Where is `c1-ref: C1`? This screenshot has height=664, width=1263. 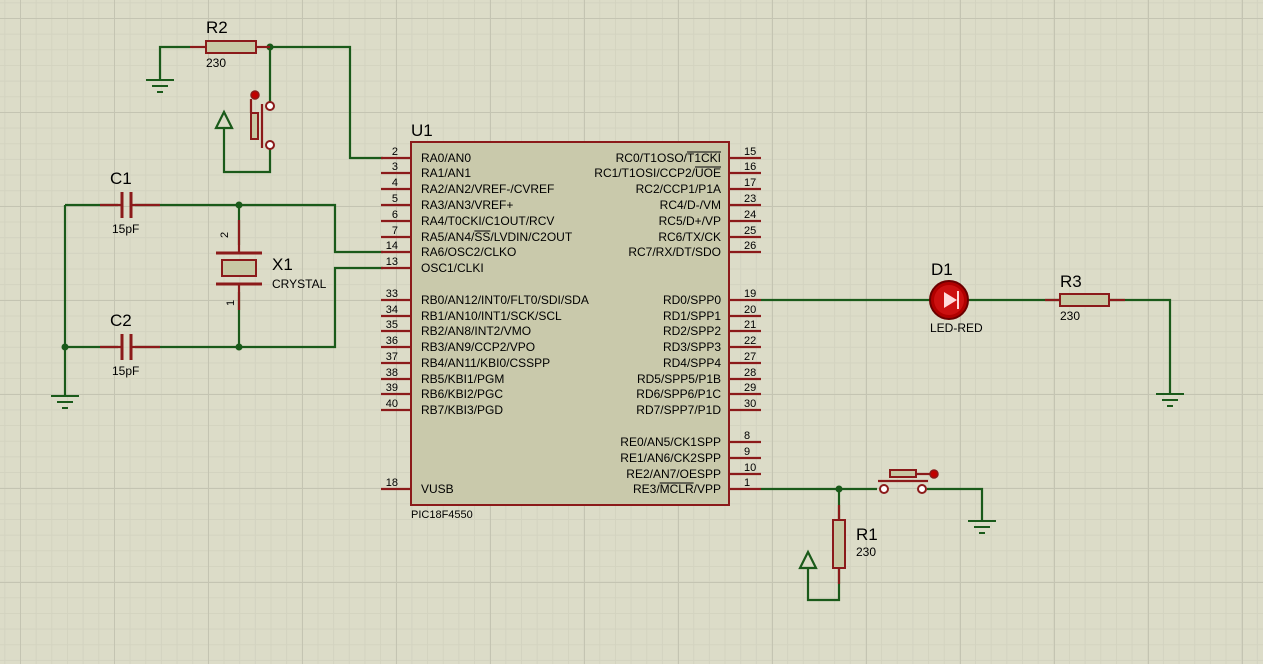
c1-ref: C1 is located at coordinates (121, 178).